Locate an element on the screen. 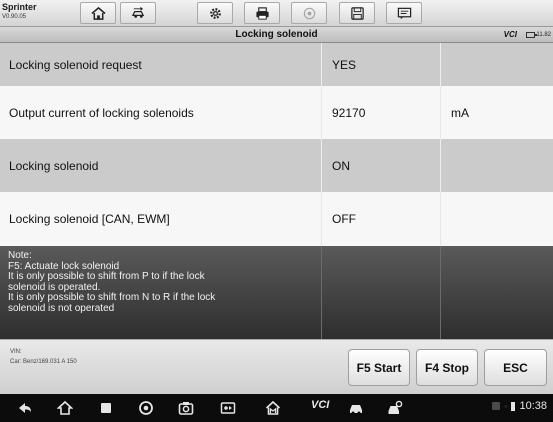  battery-level-icon is located at coordinates (513, 406).